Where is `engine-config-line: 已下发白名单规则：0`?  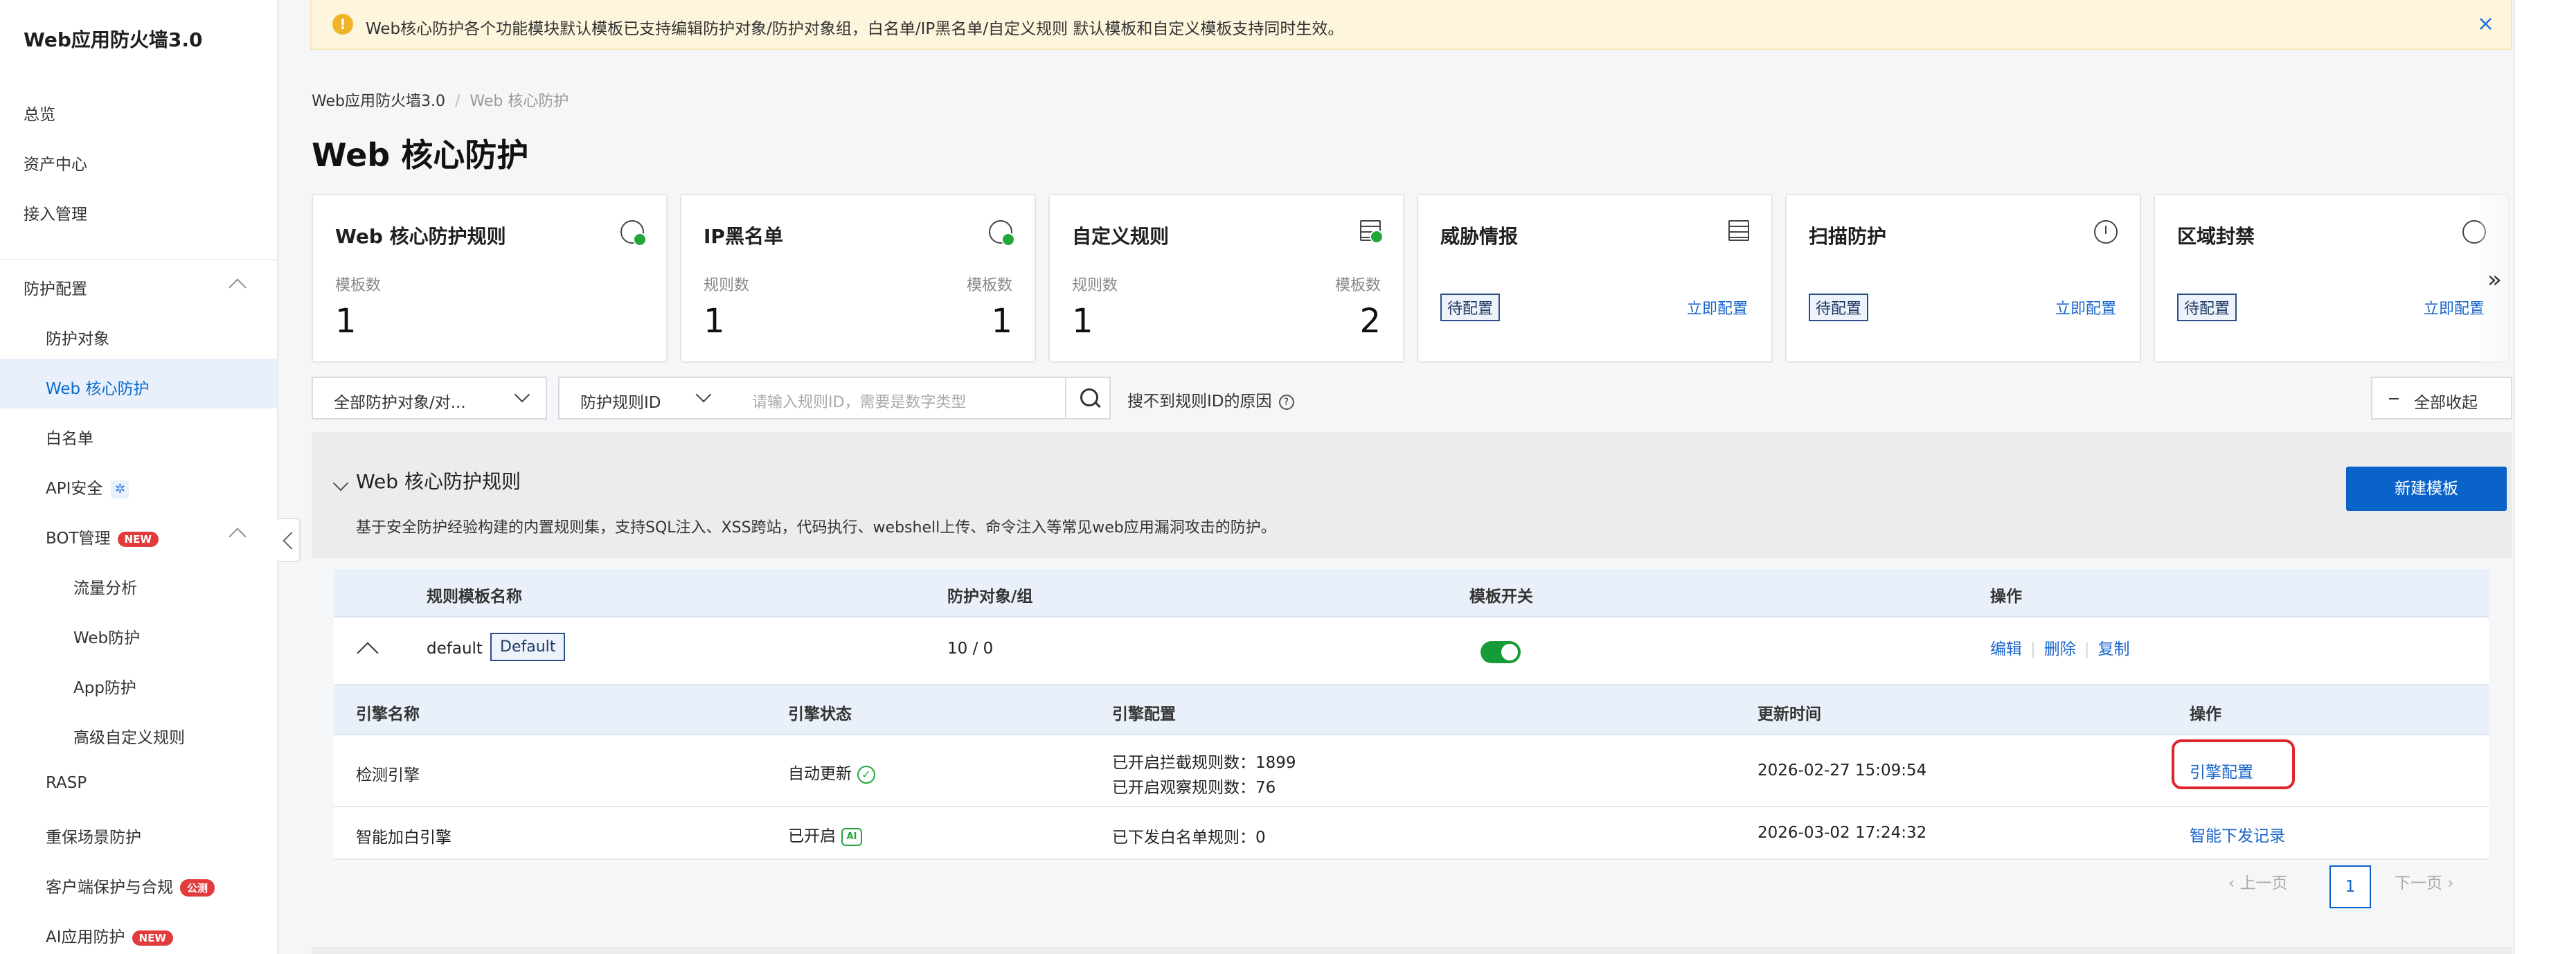
engine-config-line: 已下发白名单规则：0 is located at coordinates (1189, 838).